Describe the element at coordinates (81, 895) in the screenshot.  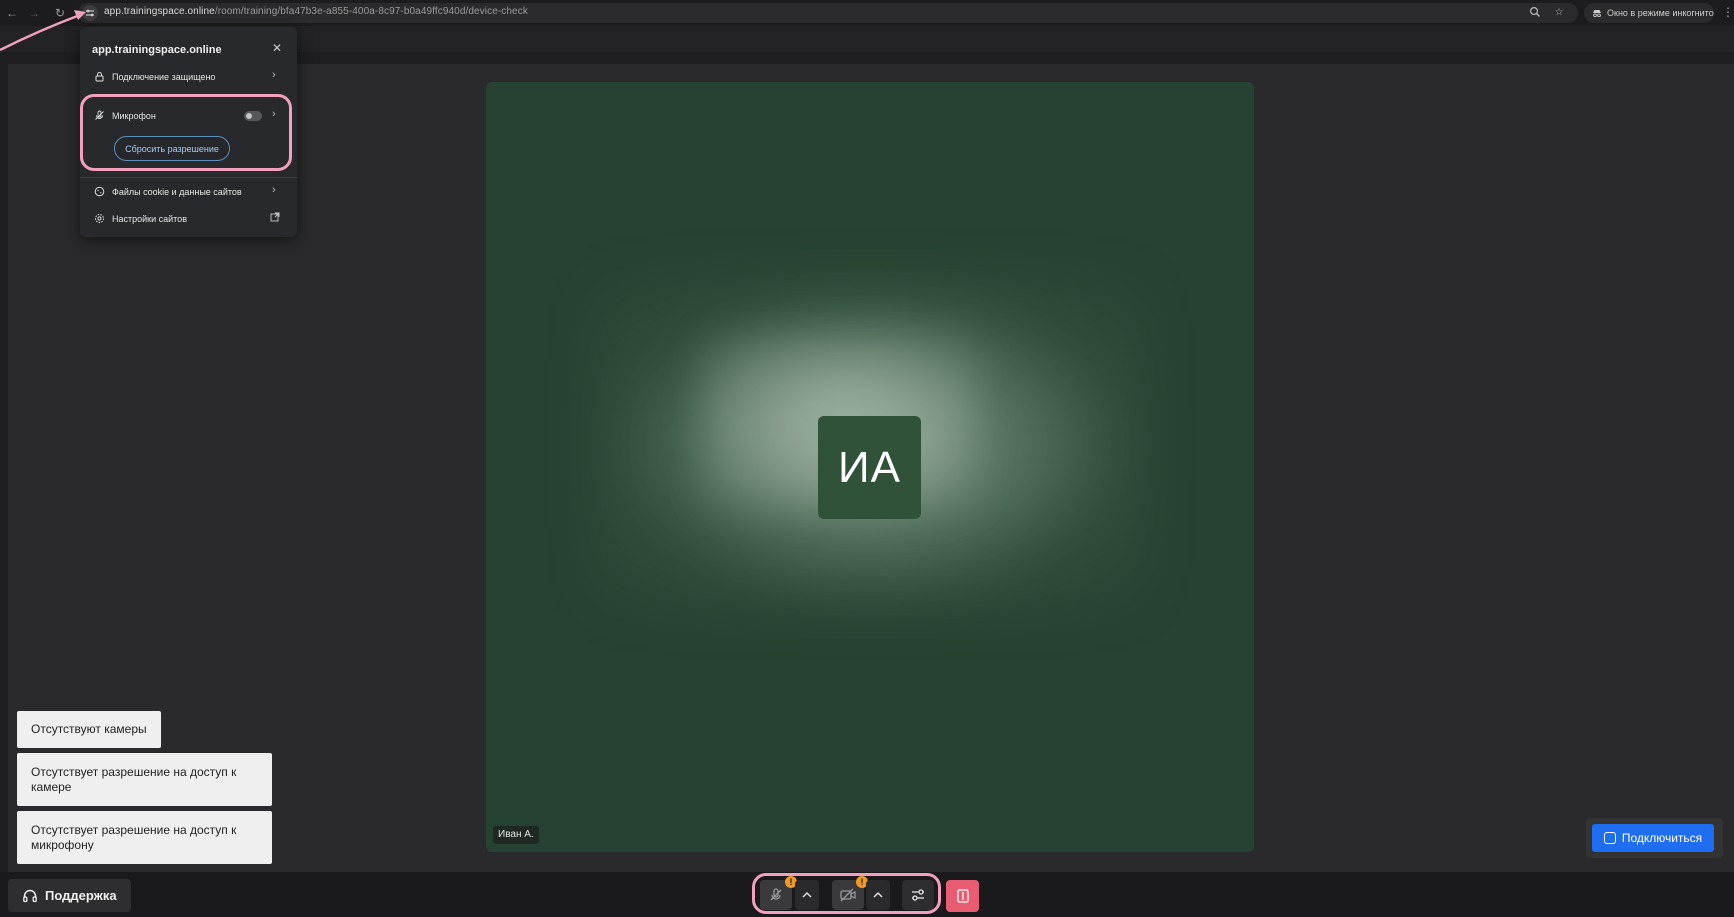
I see `support-label: Поддержка` at that location.